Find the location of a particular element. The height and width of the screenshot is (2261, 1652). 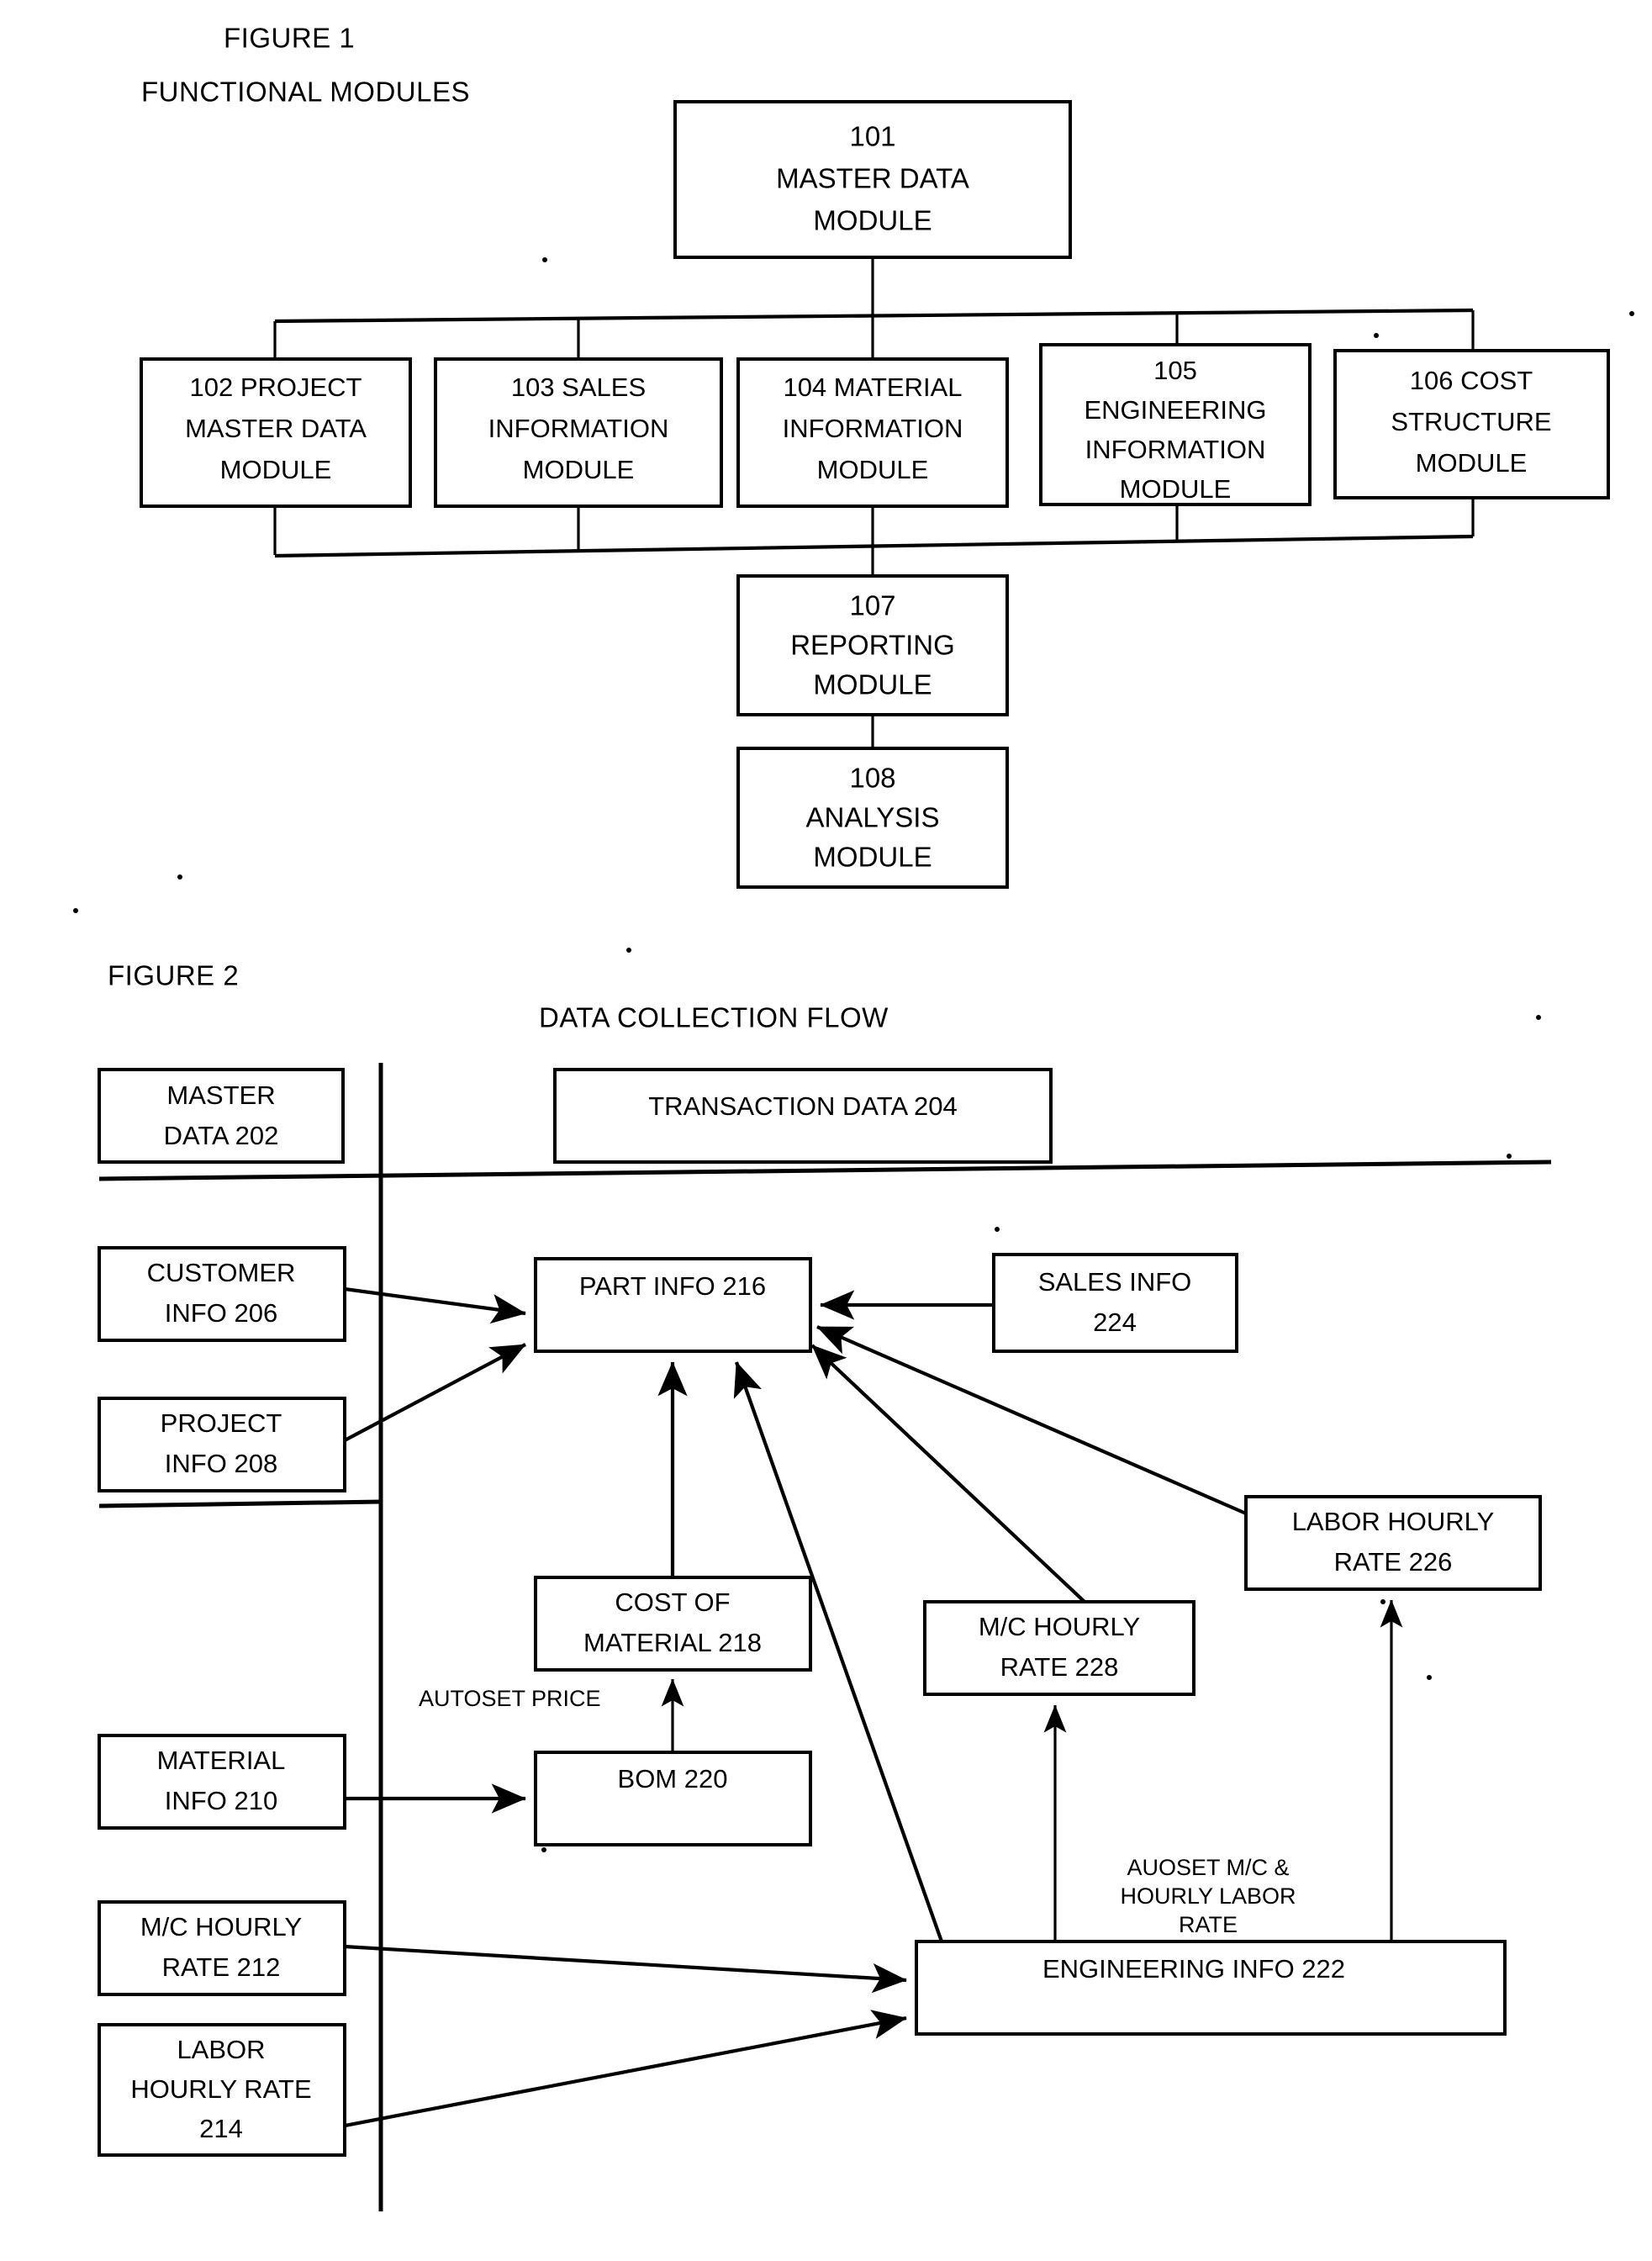

box-project-info-208-line1: PROJECT is located at coordinates (221, 1423).